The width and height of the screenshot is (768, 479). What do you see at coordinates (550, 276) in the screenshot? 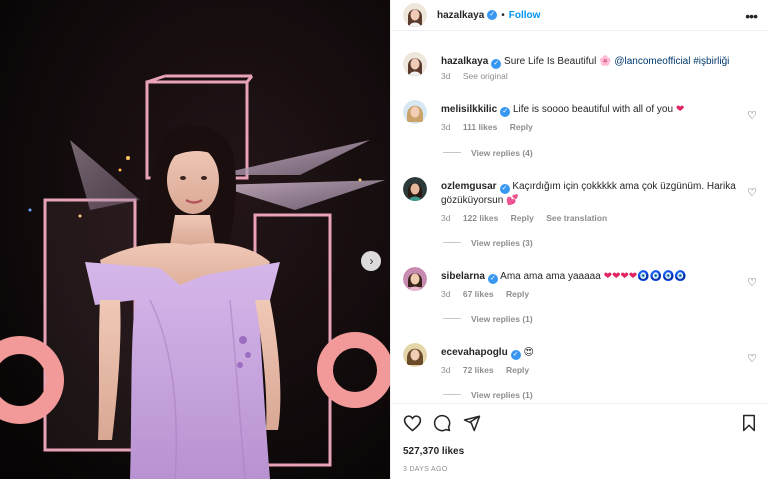
I see `comment-text: Ama ama ama yaaaaa` at bounding box center [550, 276].